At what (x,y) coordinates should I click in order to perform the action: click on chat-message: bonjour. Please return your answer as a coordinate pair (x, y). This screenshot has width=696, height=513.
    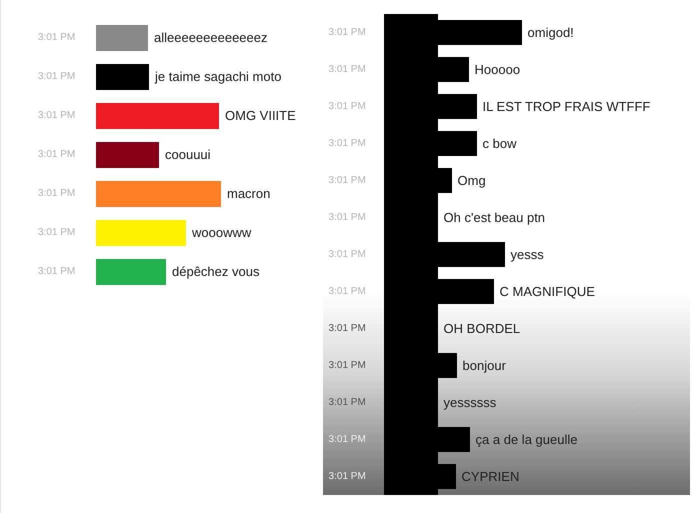
    Looking at the image, I should click on (484, 365).